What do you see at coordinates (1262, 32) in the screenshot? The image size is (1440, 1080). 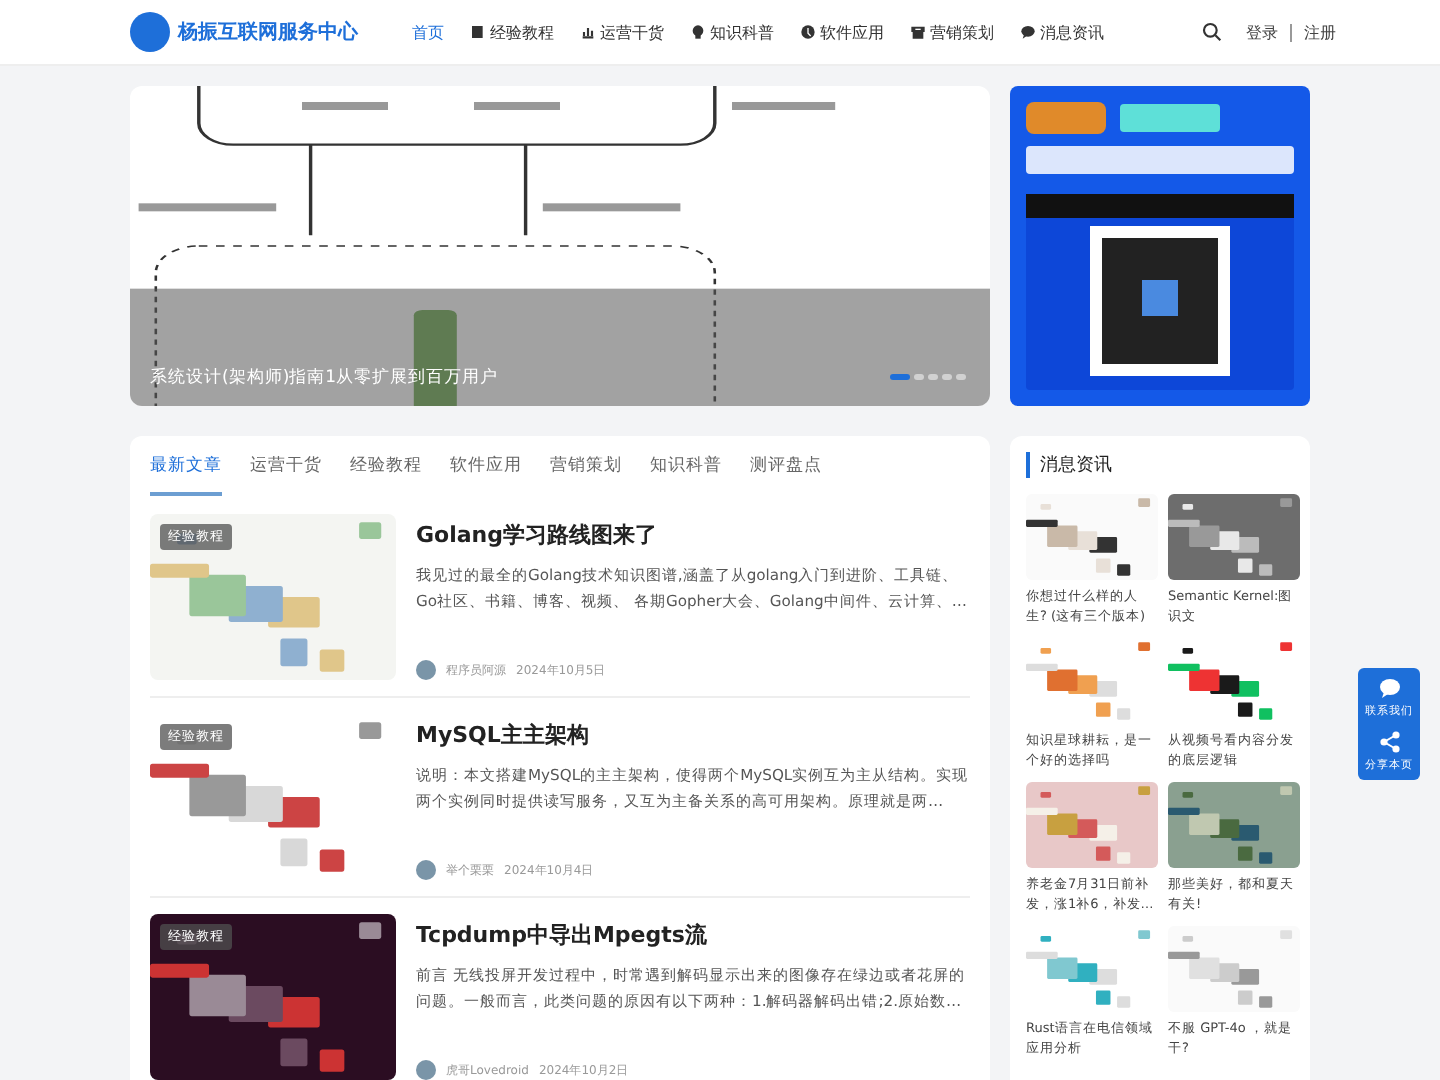 I see `login-link: 登录` at bounding box center [1262, 32].